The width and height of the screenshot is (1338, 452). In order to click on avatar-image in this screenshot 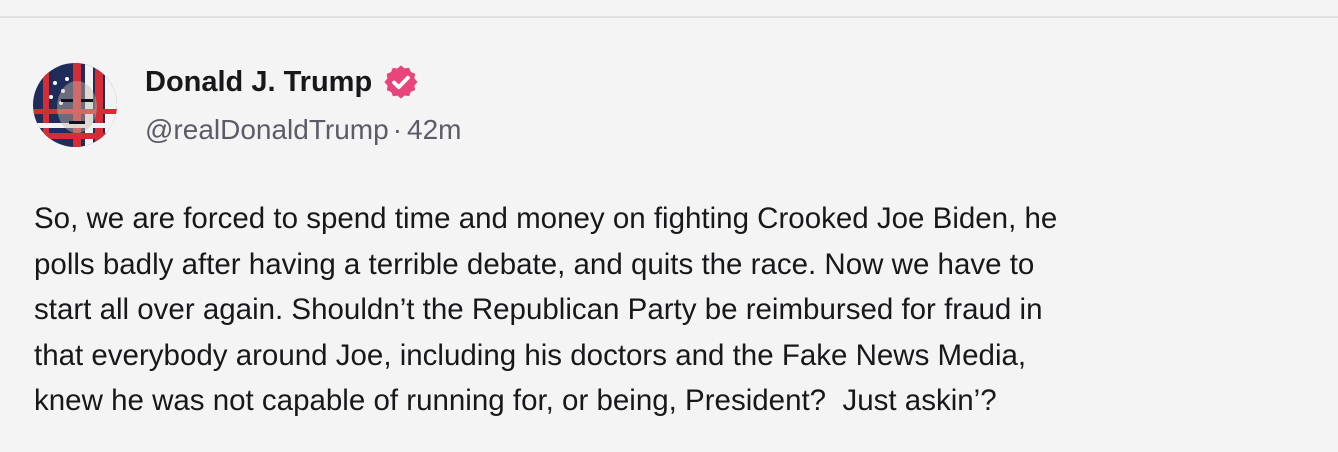, I will do `click(75, 105)`.